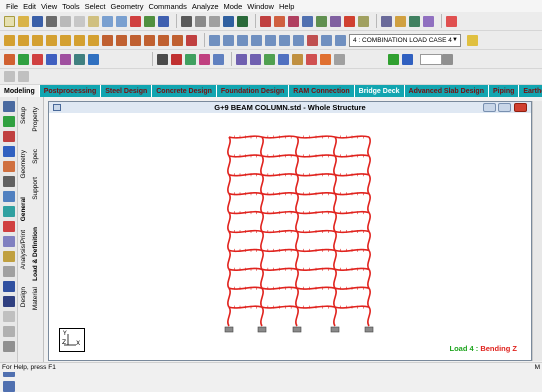  What do you see at coordinates (9, 301) in the screenshot?
I see `analysis-tool-icon` at bounding box center [9, 301].